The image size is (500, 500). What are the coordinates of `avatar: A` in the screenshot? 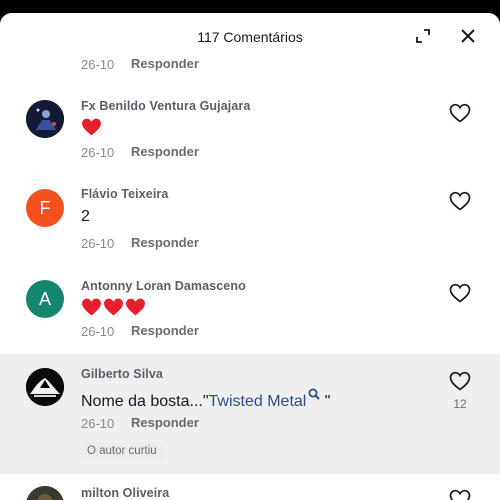 It's located at (45, 299).